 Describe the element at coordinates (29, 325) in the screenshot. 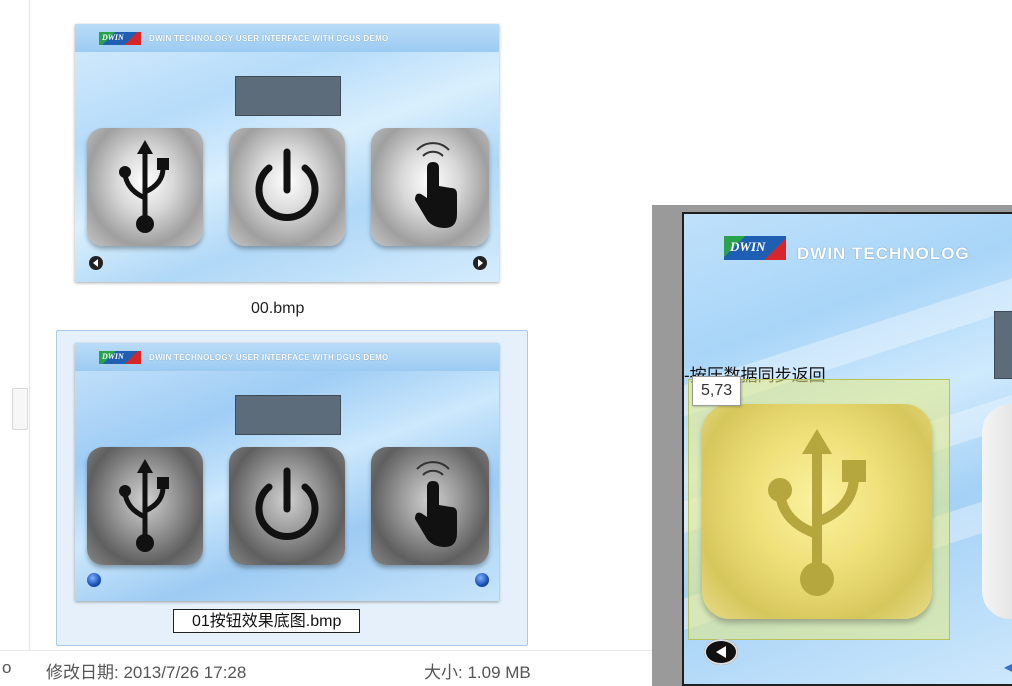

I see `gutter-divider` at that location.